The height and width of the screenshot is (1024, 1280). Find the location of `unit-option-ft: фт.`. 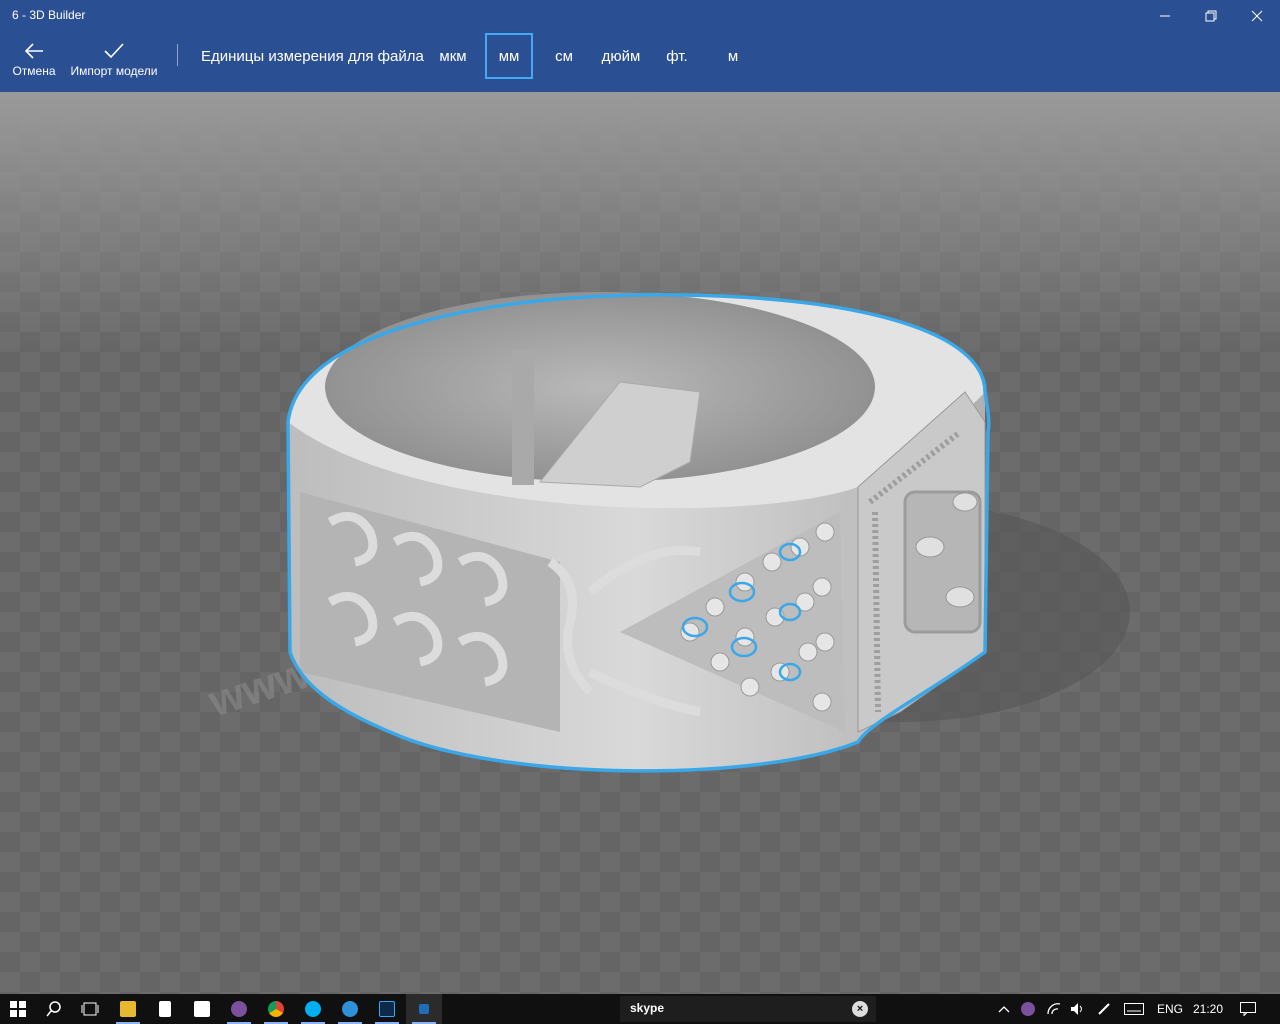

unit-option-ft: фт. is located at coordinates (677, 56).